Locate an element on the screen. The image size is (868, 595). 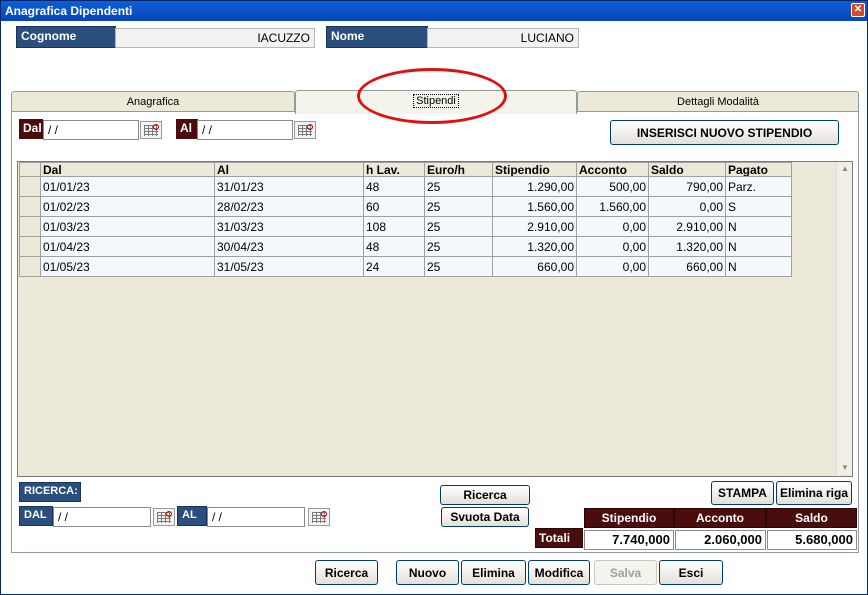
salva-button: Salva is located at coordinates (625, 572).